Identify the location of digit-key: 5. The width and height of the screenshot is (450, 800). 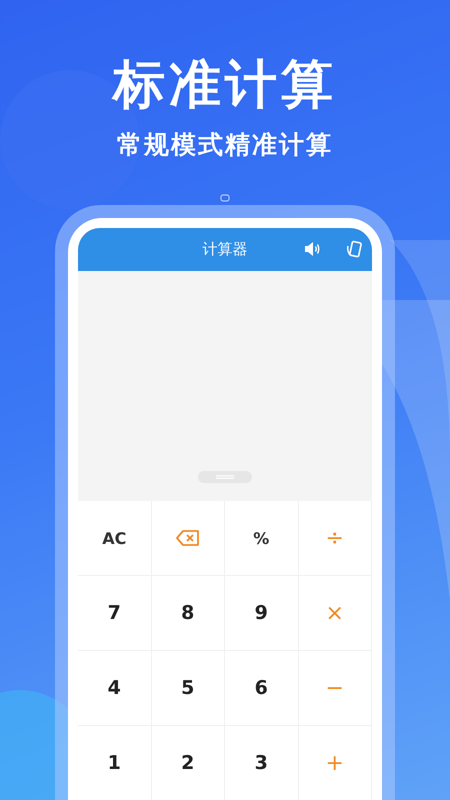
(188, 688).